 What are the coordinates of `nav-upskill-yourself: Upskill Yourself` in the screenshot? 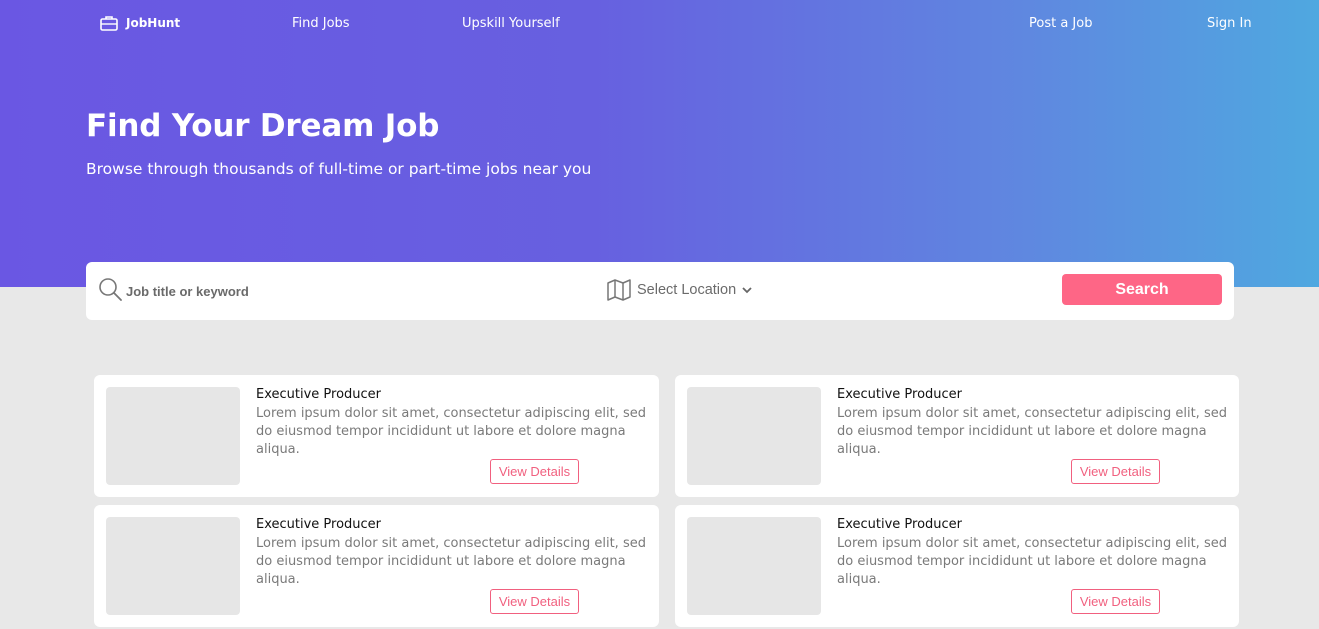 It's located at (511, 23).